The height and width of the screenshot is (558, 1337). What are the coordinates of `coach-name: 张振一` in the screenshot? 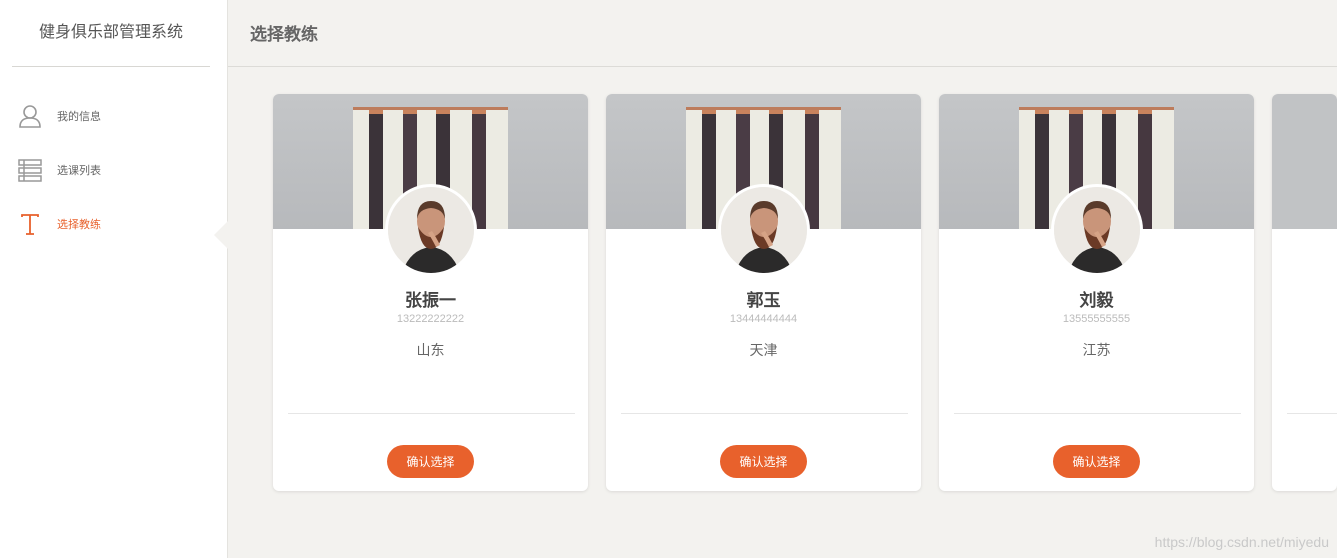 It's located at (430, 301).